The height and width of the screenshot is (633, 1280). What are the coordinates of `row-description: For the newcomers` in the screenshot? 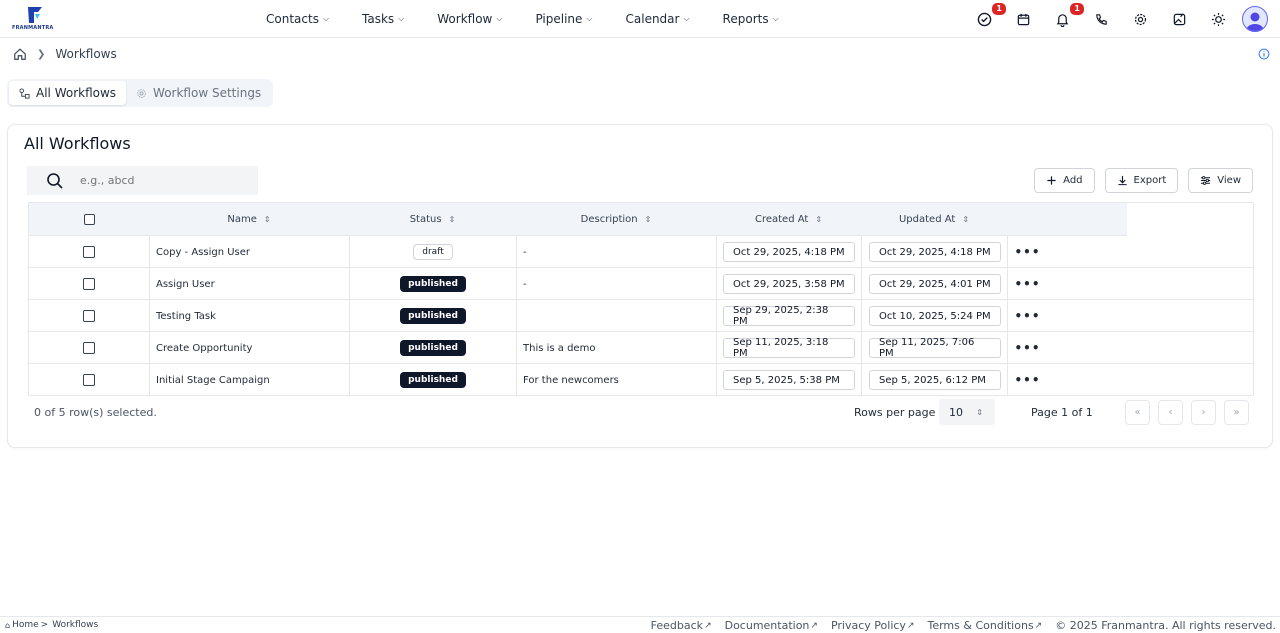 It's located at (616, 379).